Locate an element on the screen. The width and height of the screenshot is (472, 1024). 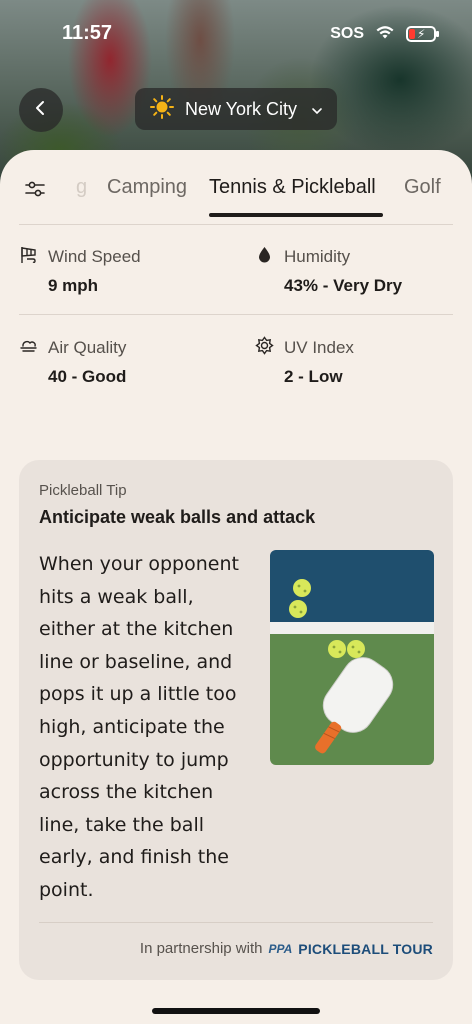
chevron-left-icon is located at coordinates (41, 110).